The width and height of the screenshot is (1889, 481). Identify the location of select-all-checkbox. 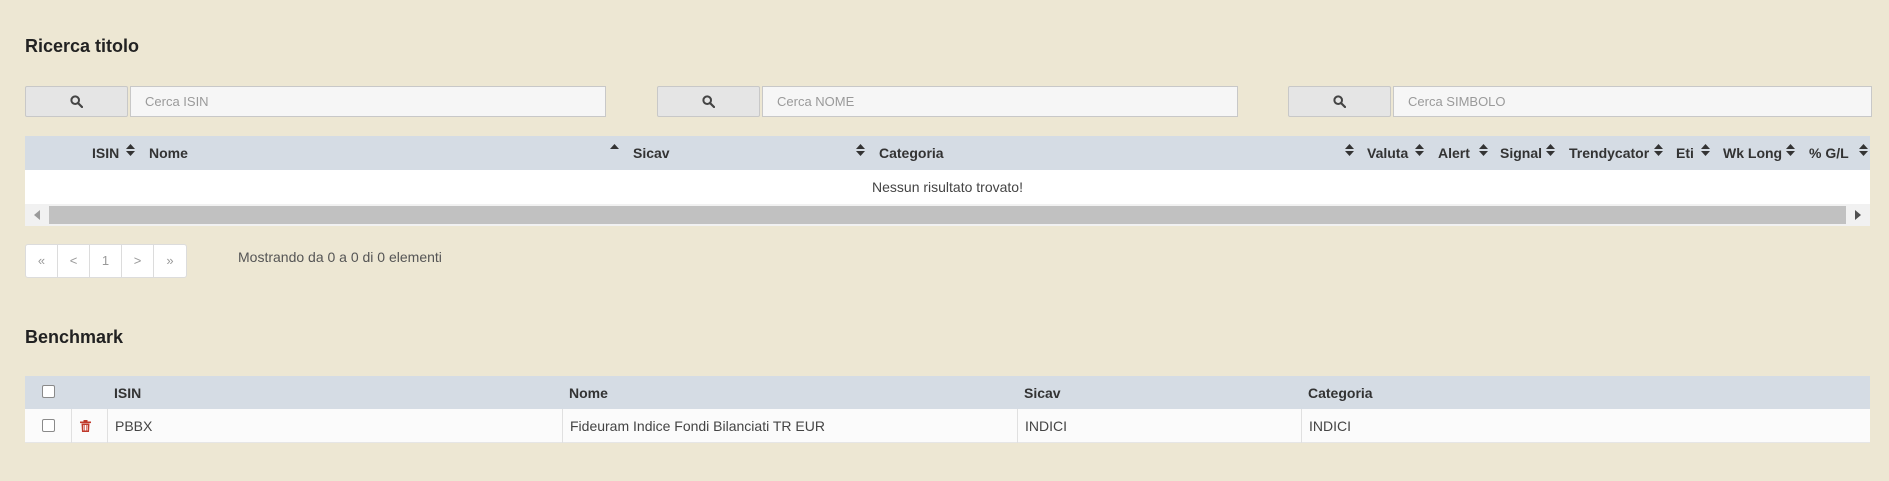
(48, 391).